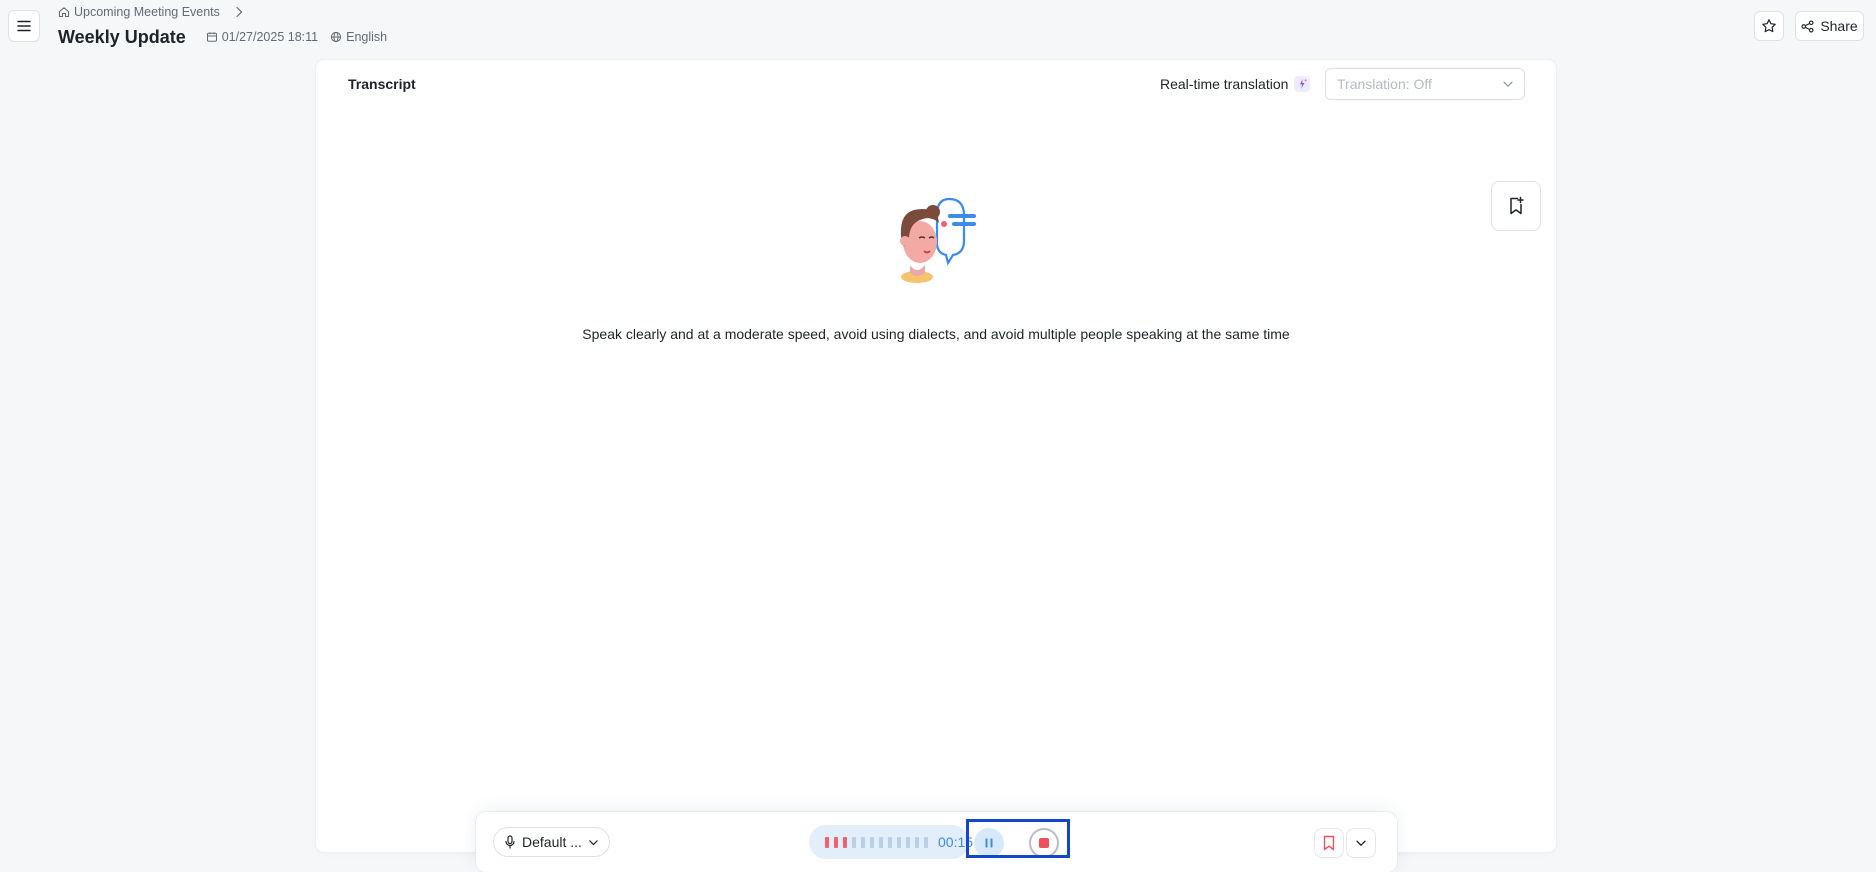  What do you see at coordinates (336, 37) in the screenshot?
I see `globe-icon` at bounding box center [336, 37].